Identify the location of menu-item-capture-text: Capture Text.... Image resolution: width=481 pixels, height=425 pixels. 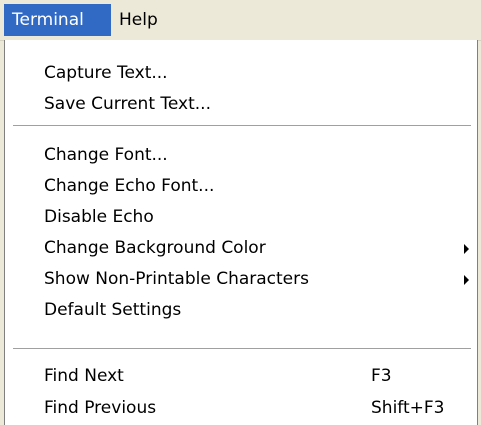
(241, 73).